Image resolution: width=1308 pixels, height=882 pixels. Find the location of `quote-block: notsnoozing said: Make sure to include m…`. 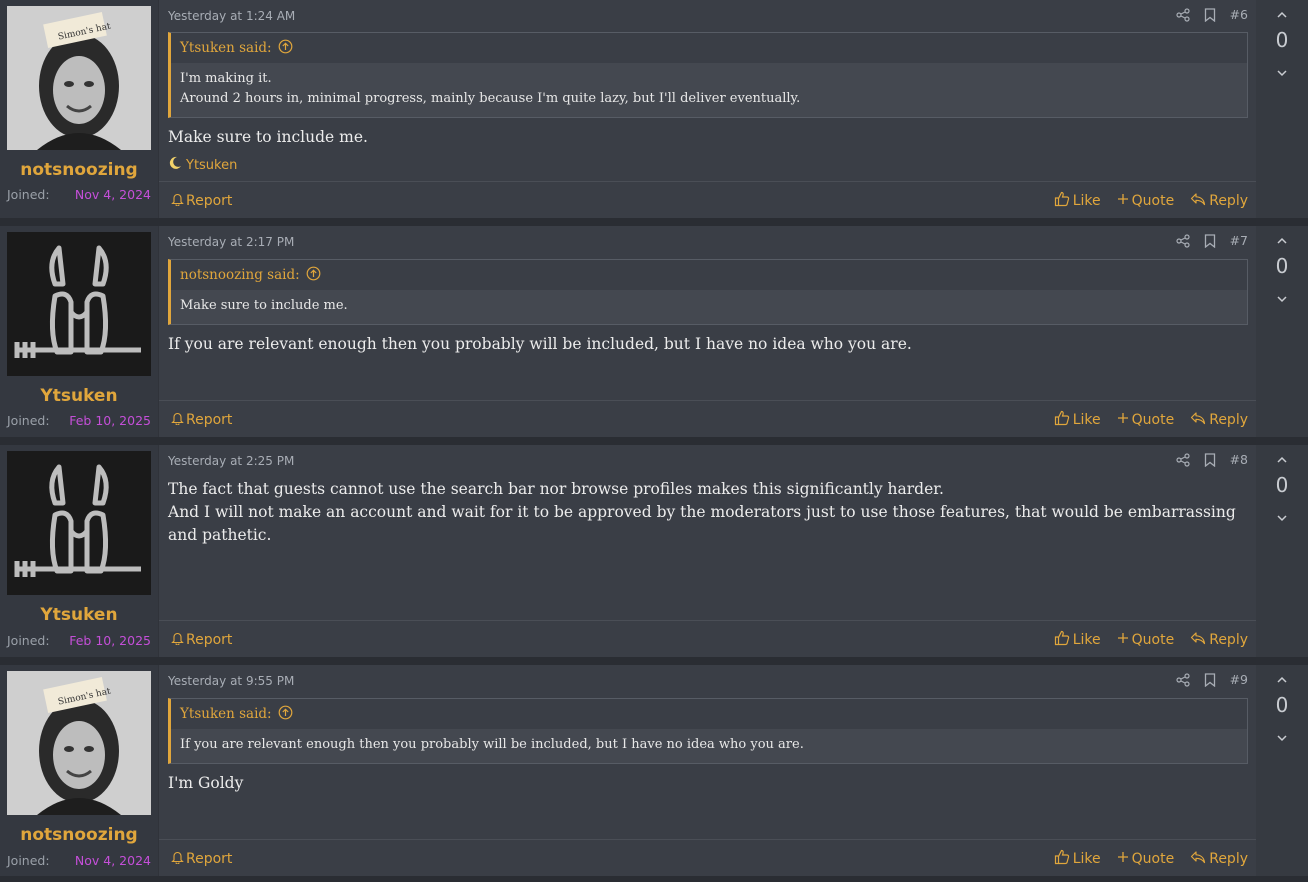

quote-block: notsnoozing said: Make sure to include m… is located at coordinates (708, 292).